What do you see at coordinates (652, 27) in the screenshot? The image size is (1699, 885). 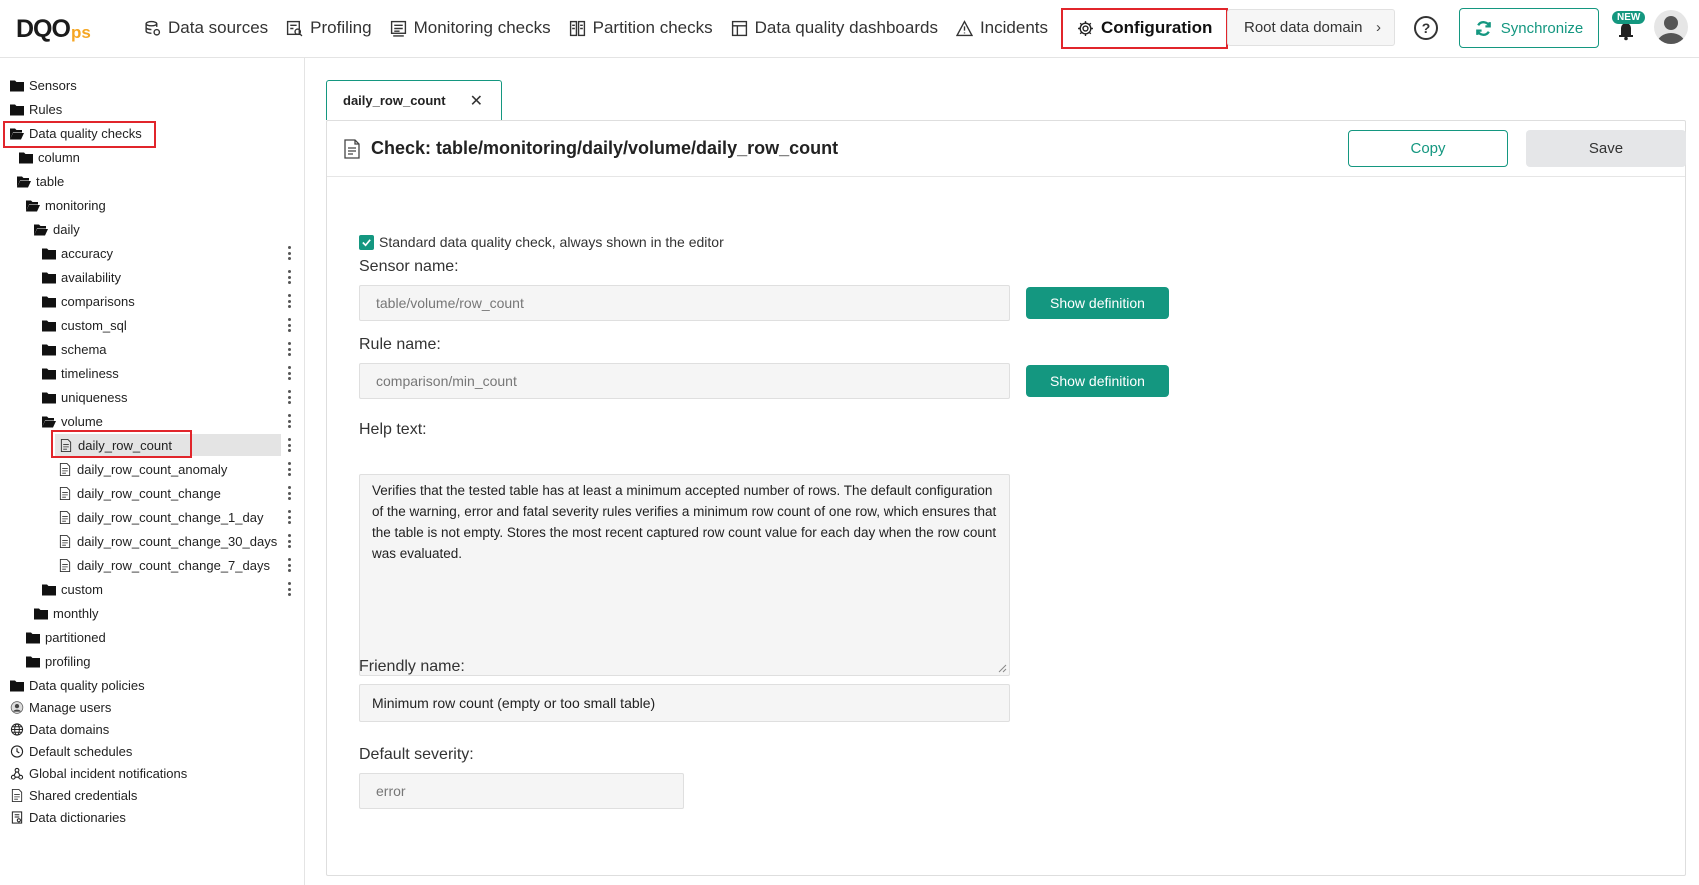 I see `nav-label: Partition checks` at bounding box center [652, 27].